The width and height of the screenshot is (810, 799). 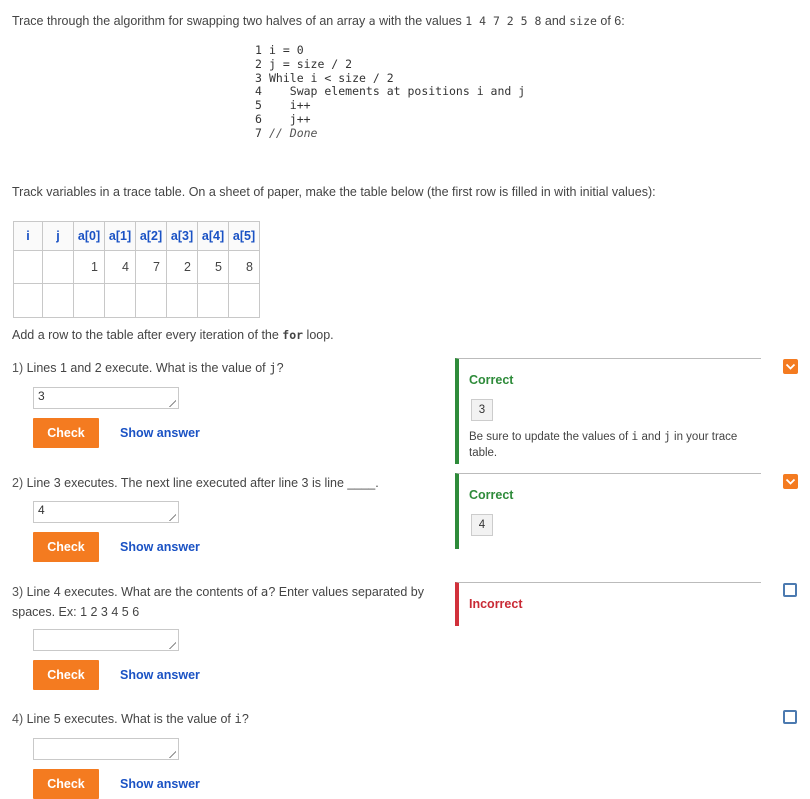 I want to click on header-a3: a[3], so click(x=182, y=236).